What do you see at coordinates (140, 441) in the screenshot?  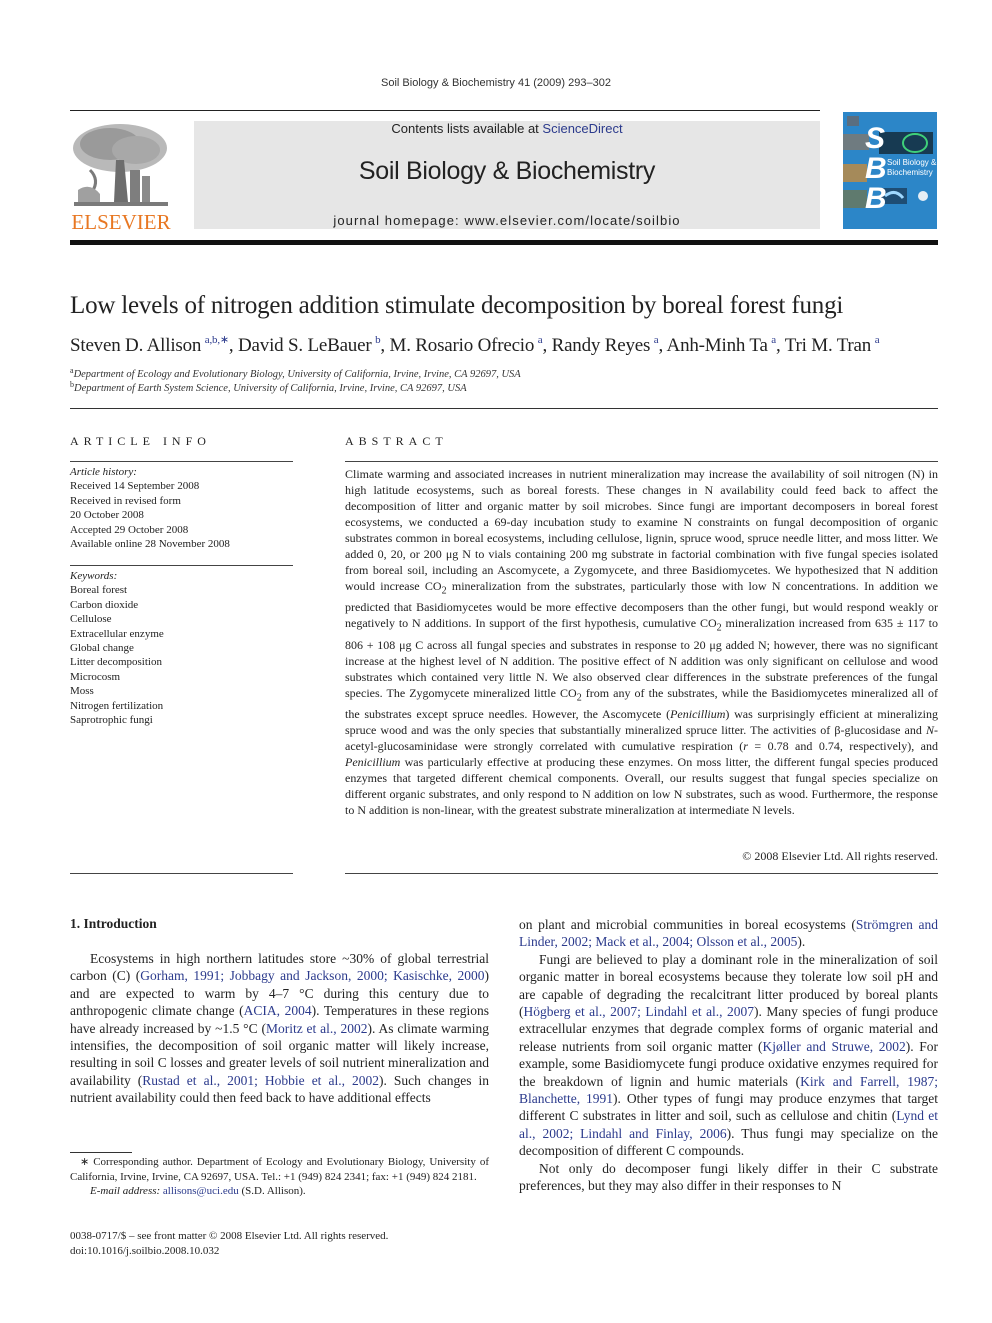 I see `article-info-heading: ARTICLE INFO` at bounding box center [140, 441].